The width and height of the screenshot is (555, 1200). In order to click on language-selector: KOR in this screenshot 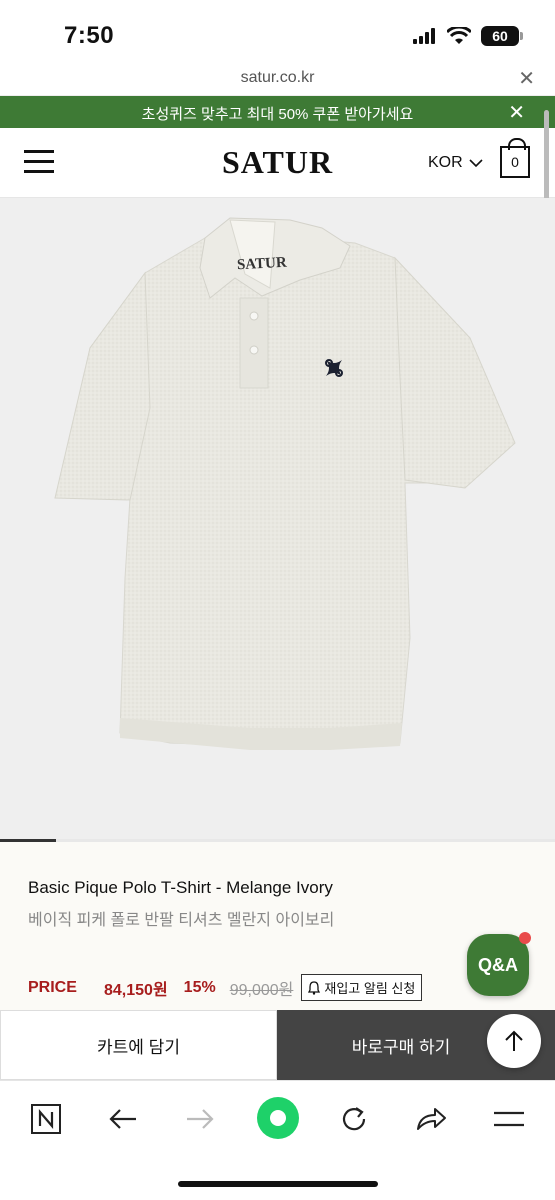, I will do `click(455, 163)`.